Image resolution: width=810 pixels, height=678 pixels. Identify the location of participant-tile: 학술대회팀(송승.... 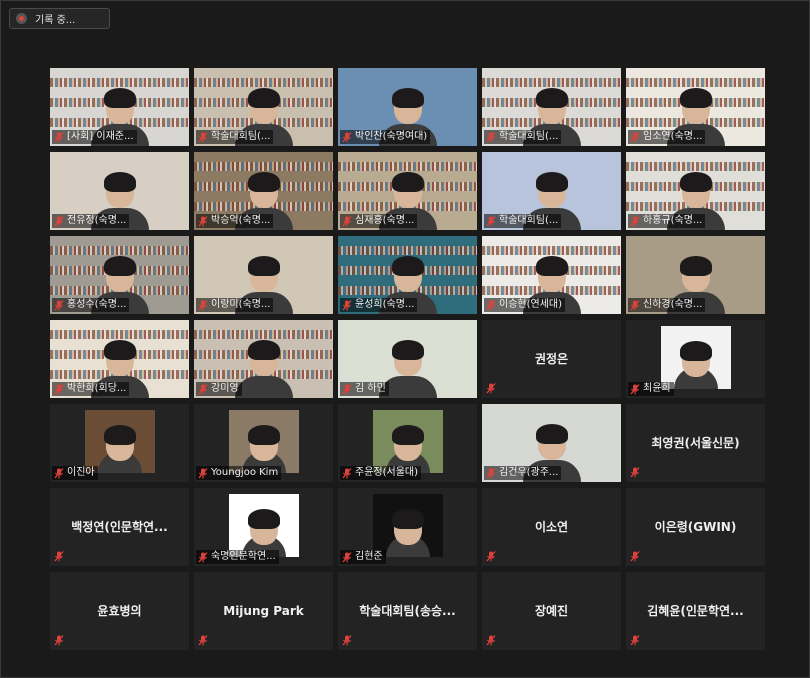
(407, 611).